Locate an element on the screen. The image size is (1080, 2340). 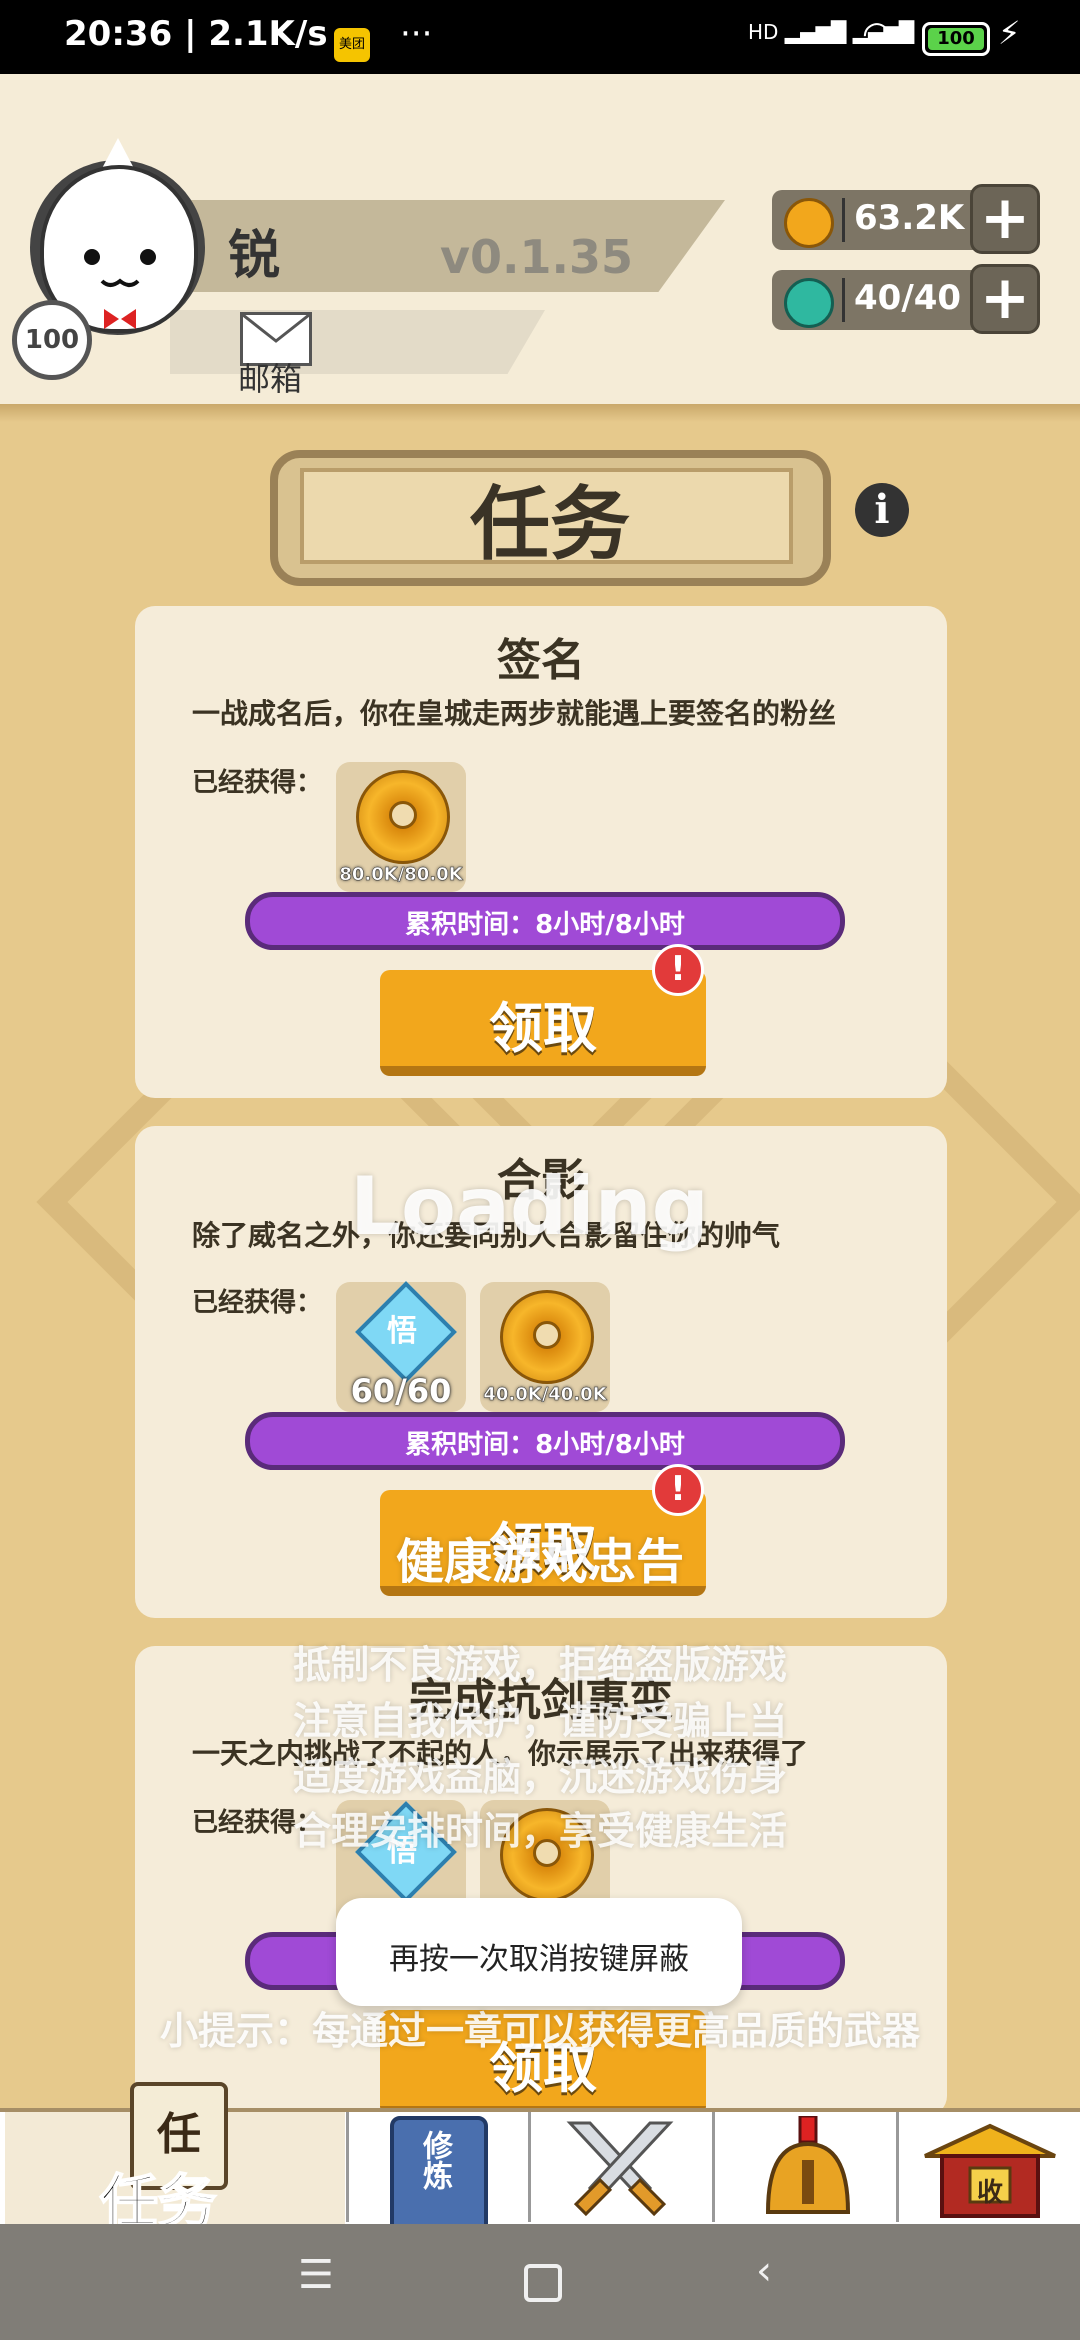
back-icon: ‹ is located at coordinates (764, 2271).